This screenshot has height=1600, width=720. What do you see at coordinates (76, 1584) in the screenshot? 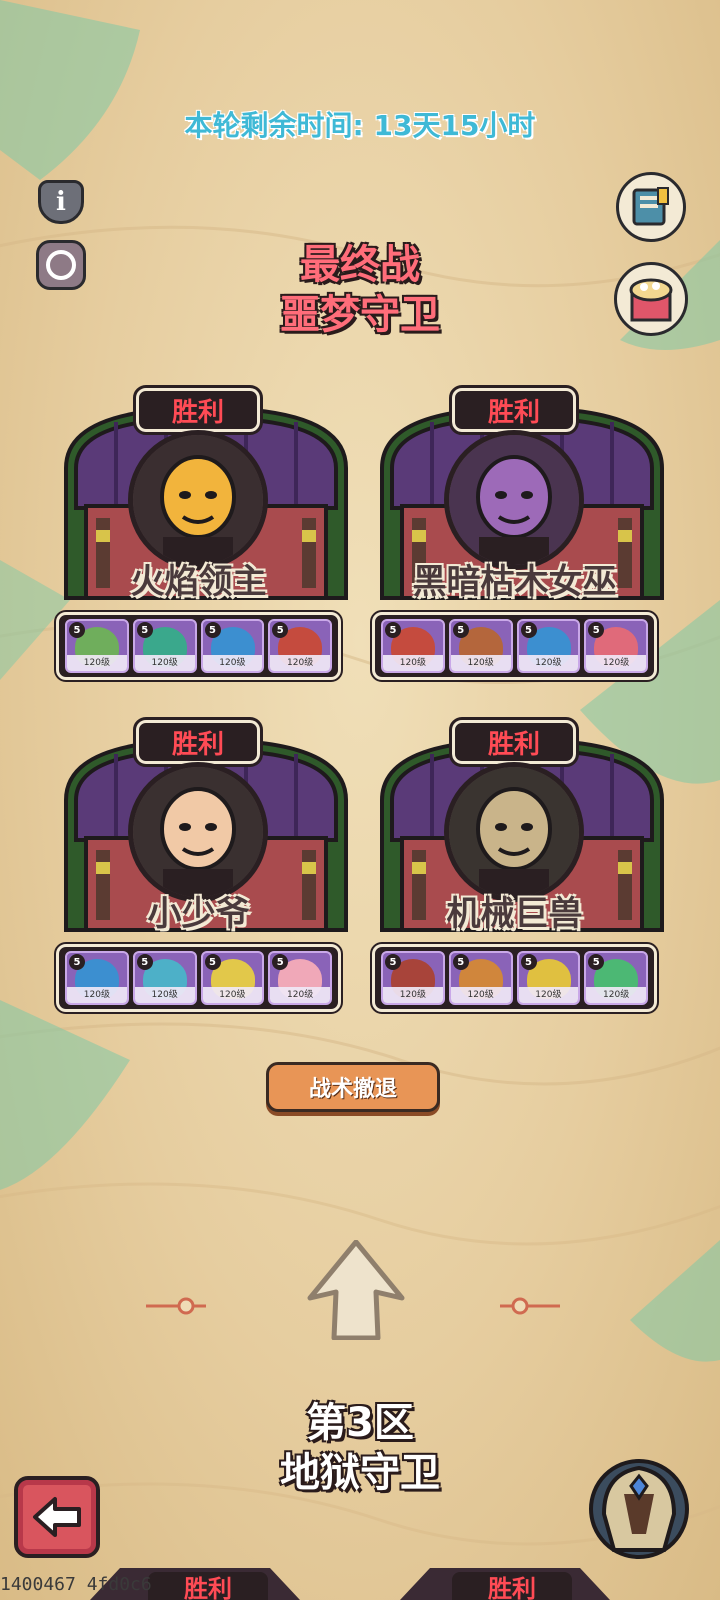
I see `build-id: 1400467 4fd0c6` at bounding box center [76, 1584].